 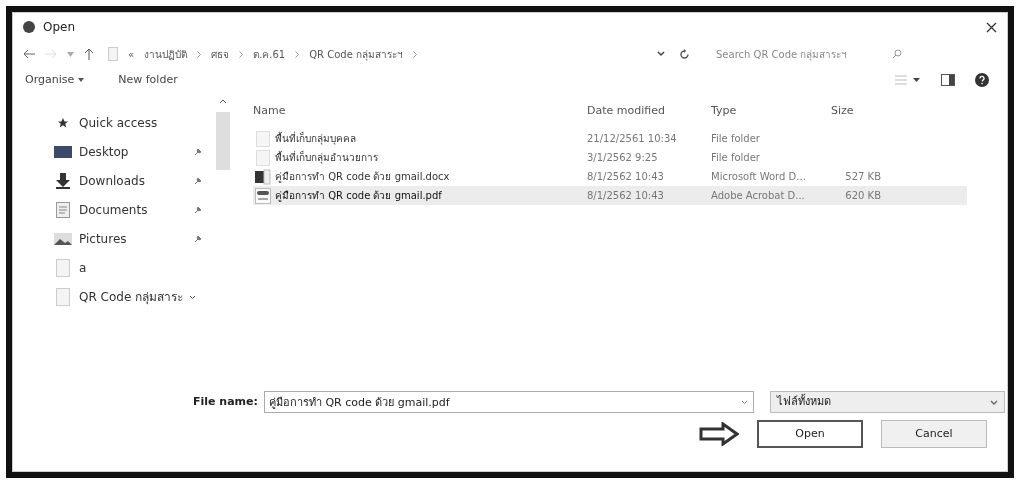 I want to click on pdf-document-icon, so click(x=263, y=195).